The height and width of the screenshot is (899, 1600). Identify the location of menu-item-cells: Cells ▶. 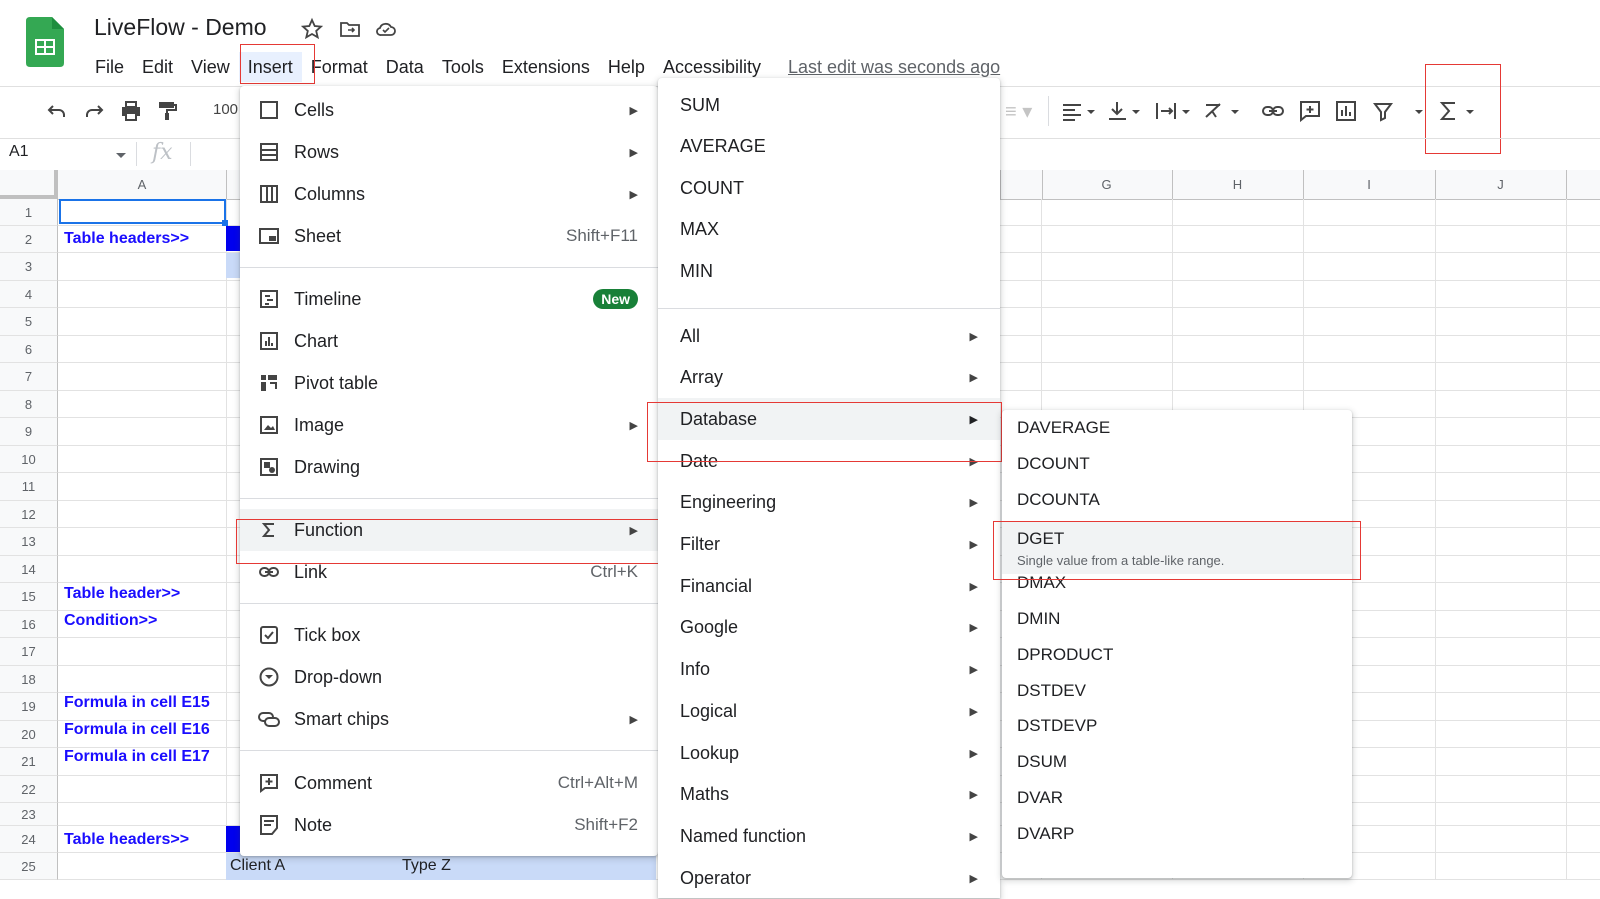
(449, 110).